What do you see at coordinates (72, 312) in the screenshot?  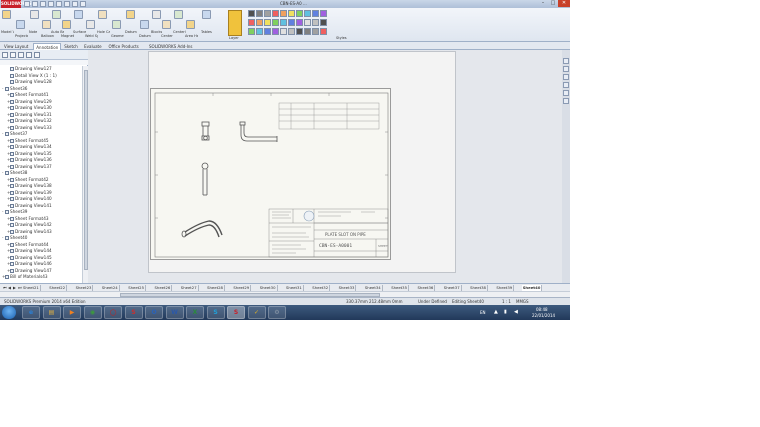 I see `taskbar-media-icon: ▶` at bounding box center [72, 312].